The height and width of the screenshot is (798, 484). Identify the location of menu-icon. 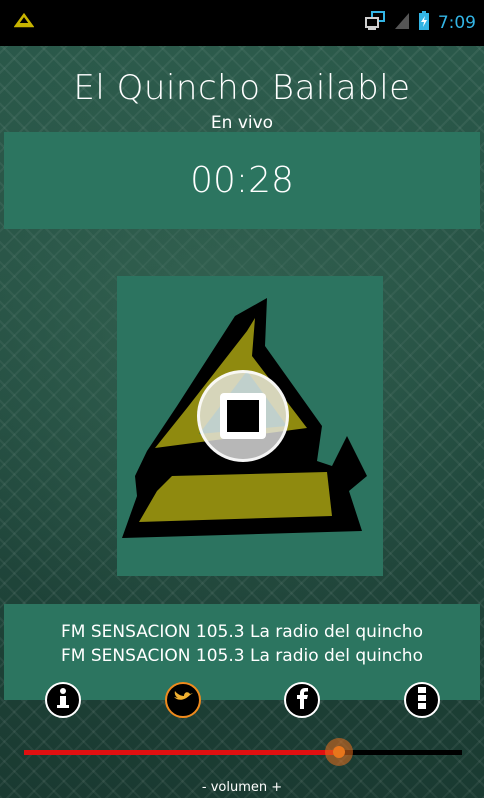
(422, 700).